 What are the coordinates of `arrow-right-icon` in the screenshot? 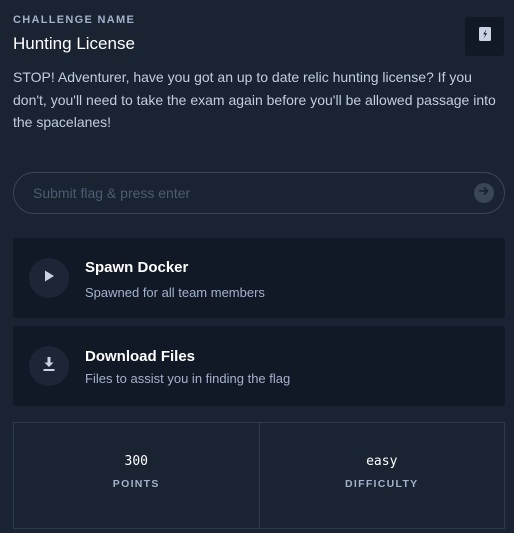 It's located at (484, 193).